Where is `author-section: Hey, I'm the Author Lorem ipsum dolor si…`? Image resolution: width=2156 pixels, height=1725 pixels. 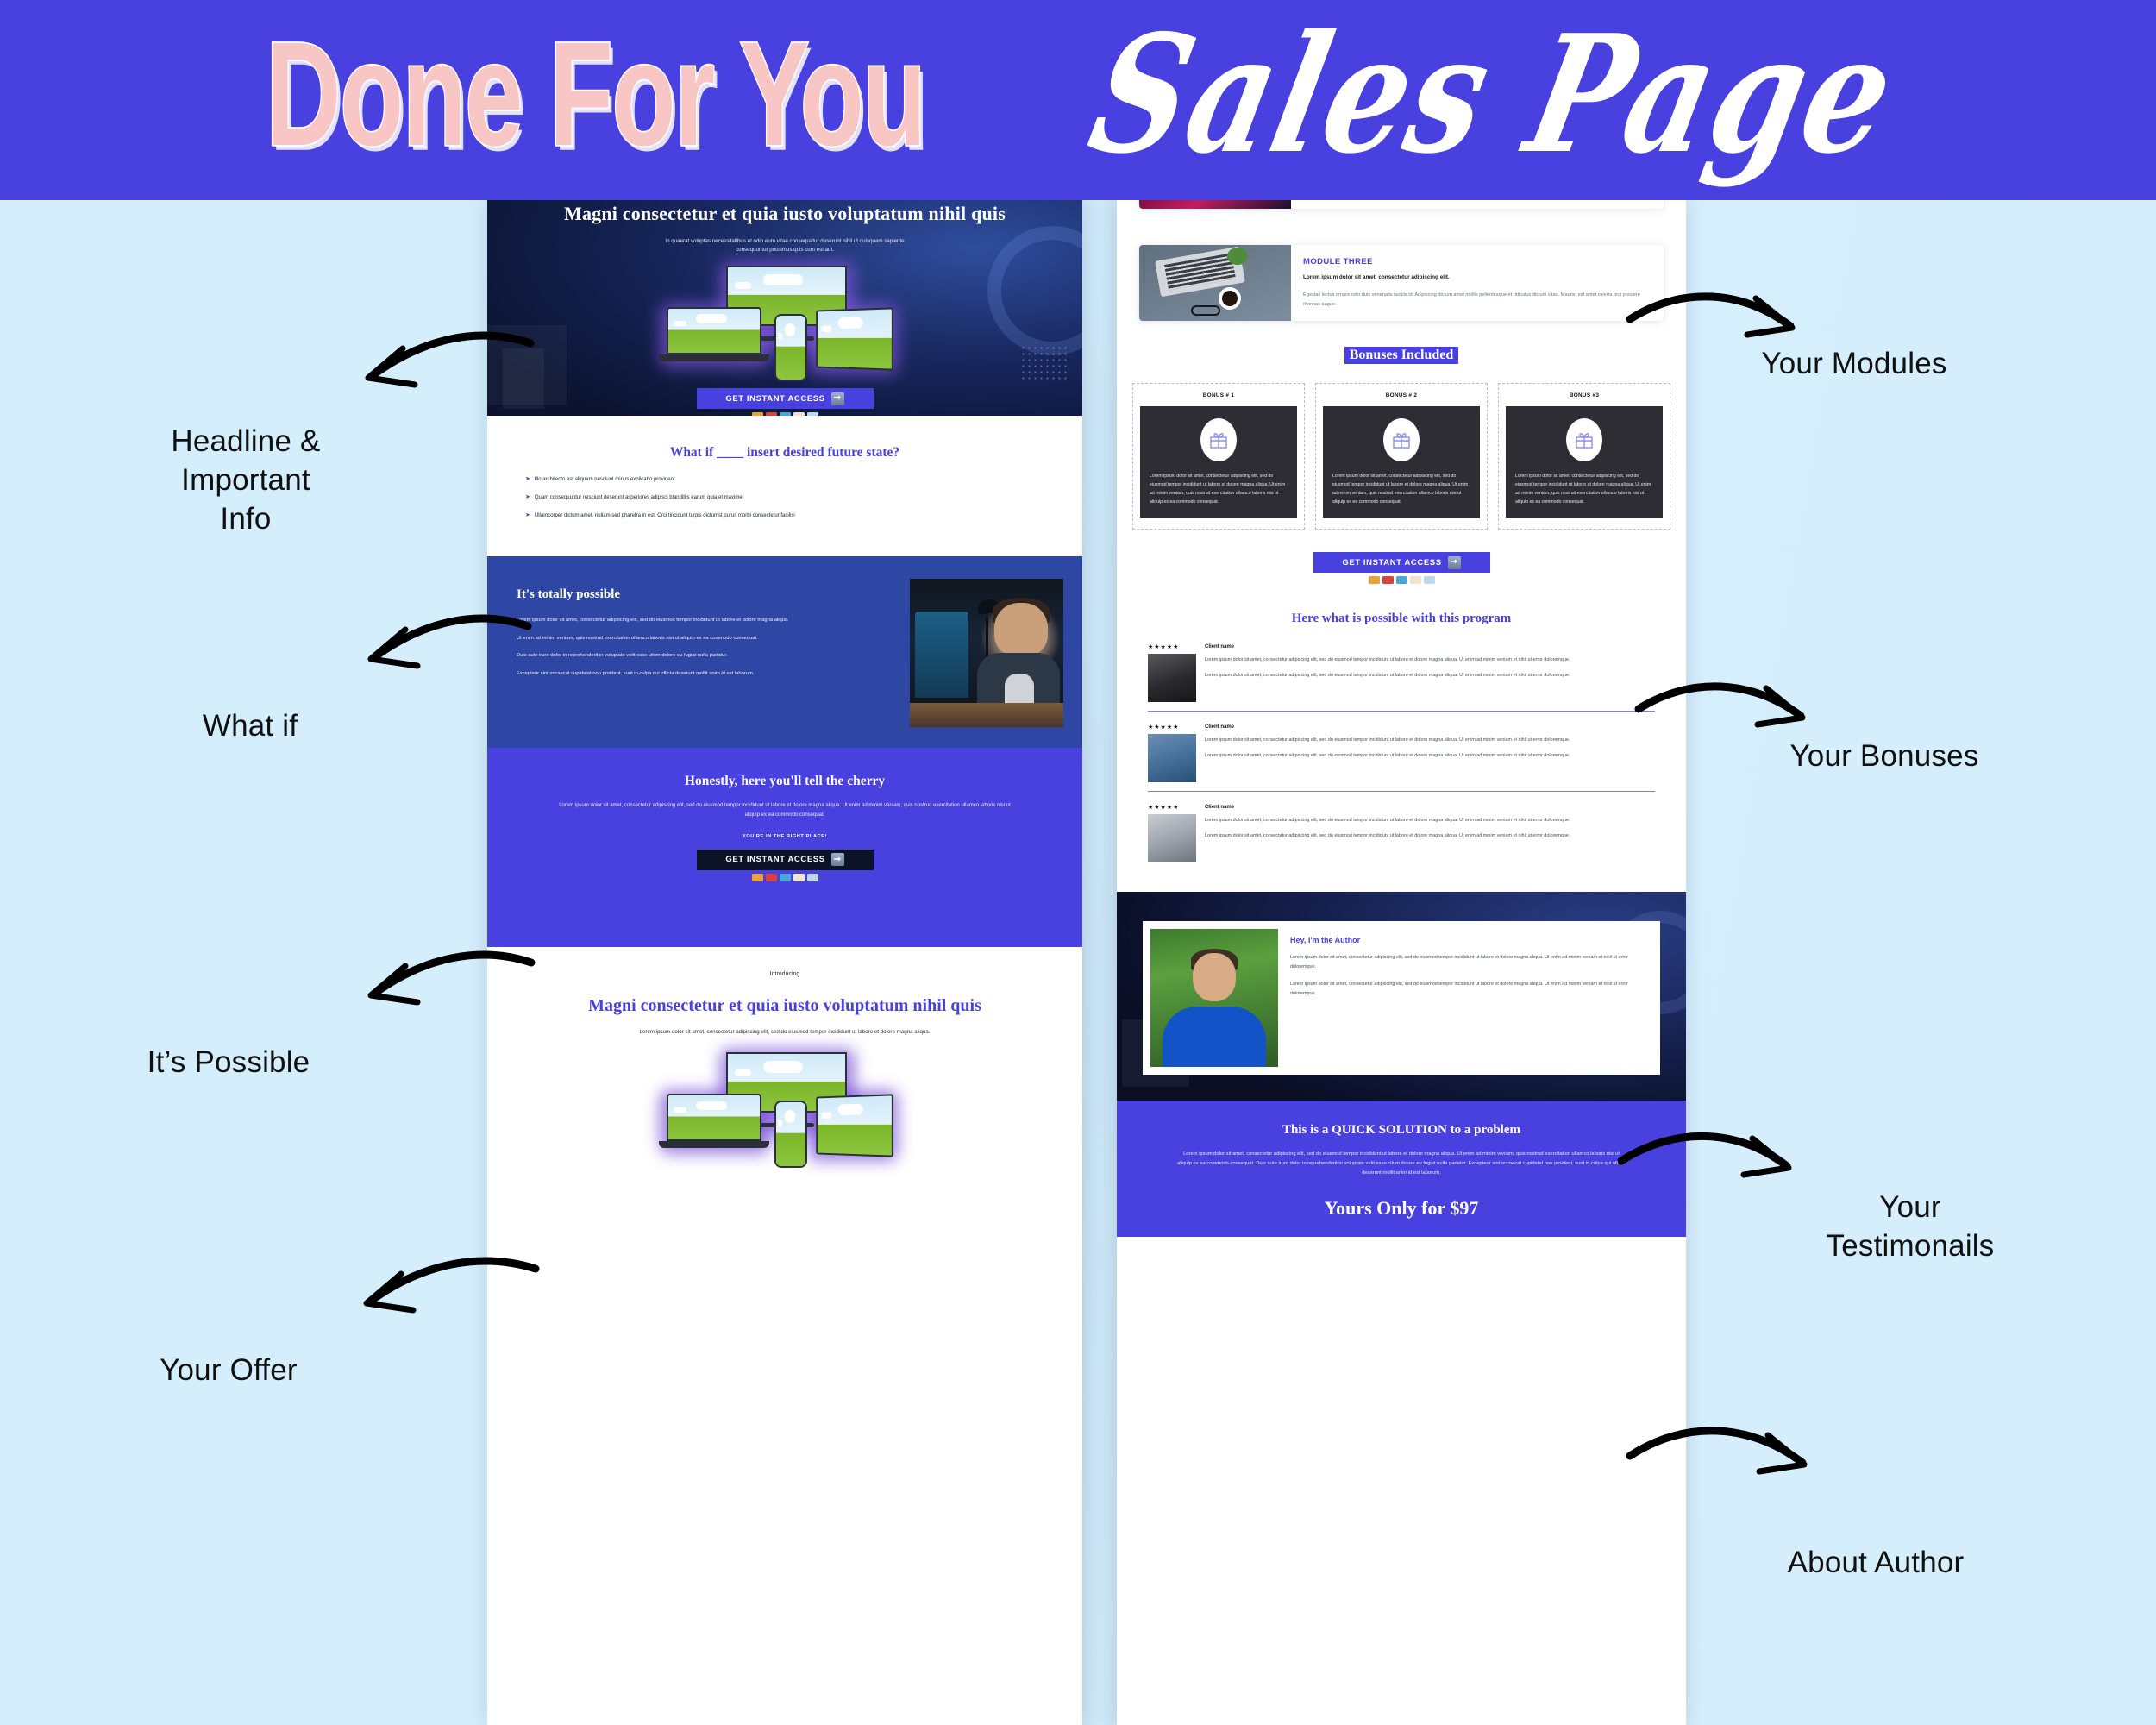
author-section: Hey, I'm the Author Lorem ipsum dolor si… is located at coordinates (1401, 997).